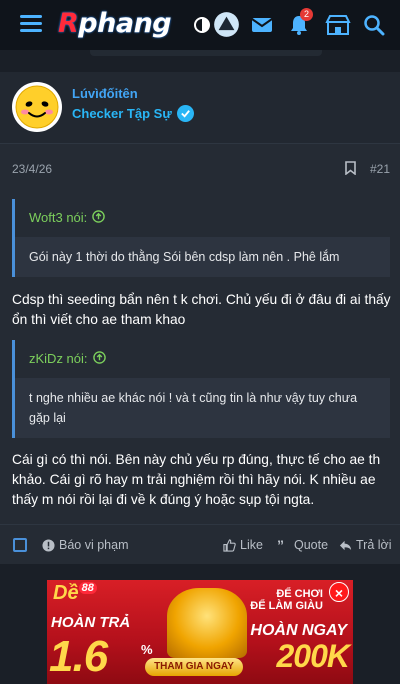  What do you see at coordinates (338, 25) in the screenshot?
I see `store-icon` at bounding box center [338, 25].